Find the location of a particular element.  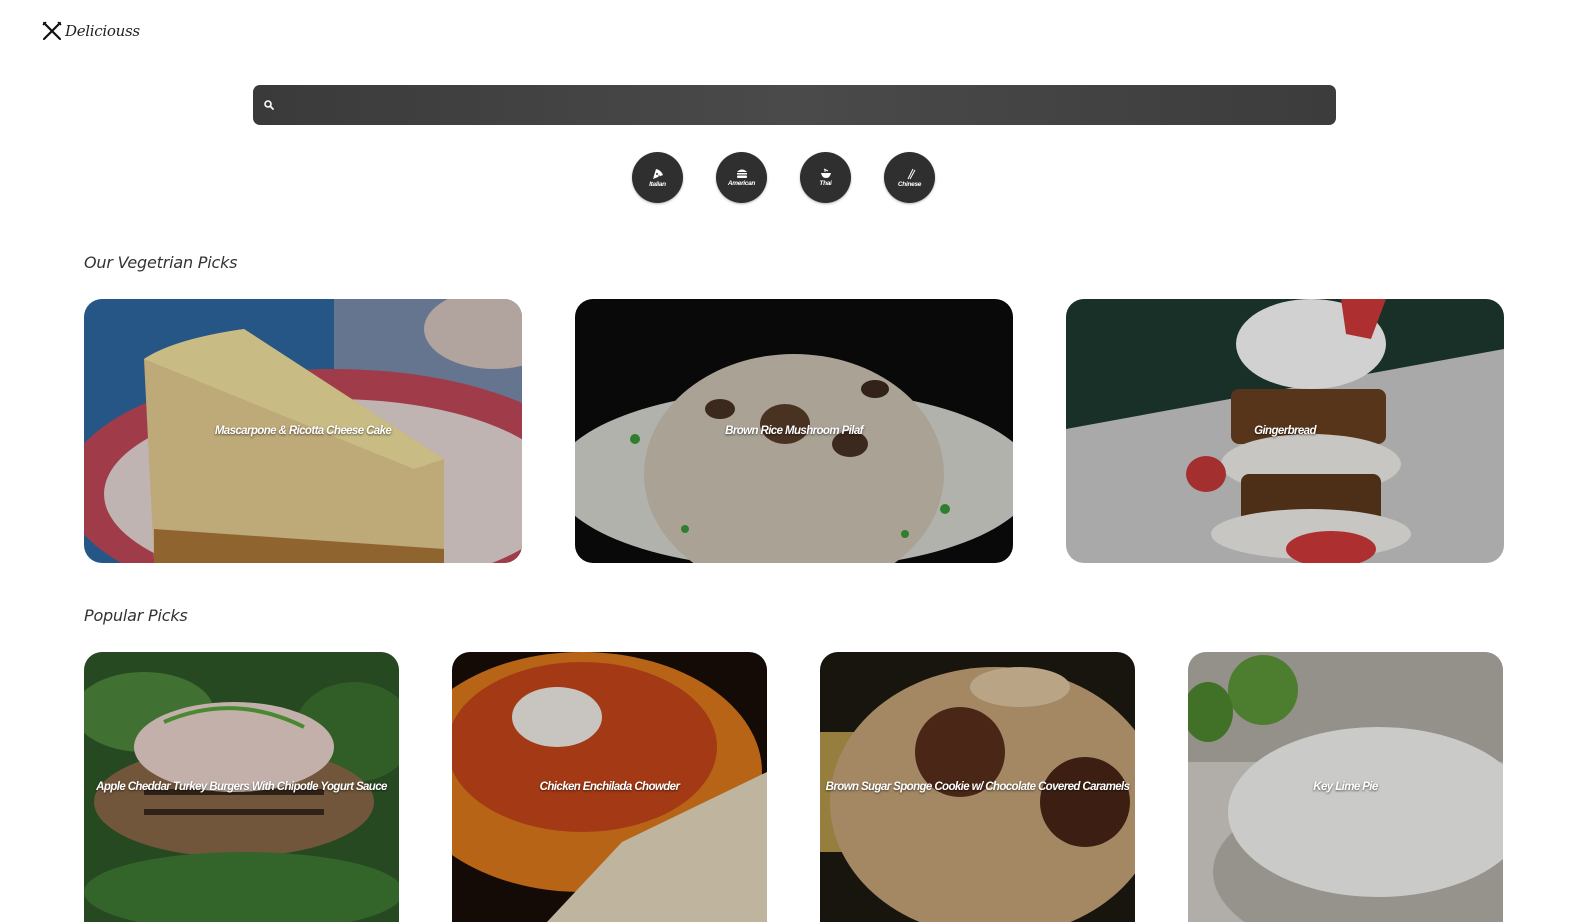

recipe-title: Gingerbread is located at coordinates (1285, 431).